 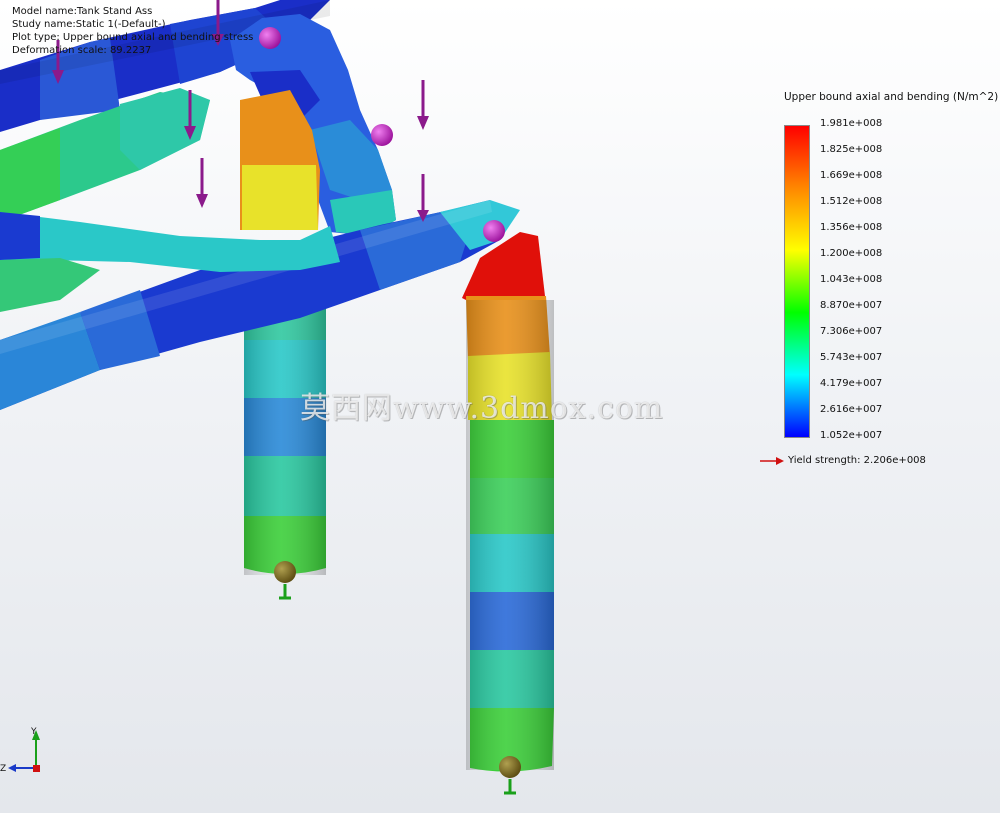 I want to click on right-leg, so click(x=508, y=502).